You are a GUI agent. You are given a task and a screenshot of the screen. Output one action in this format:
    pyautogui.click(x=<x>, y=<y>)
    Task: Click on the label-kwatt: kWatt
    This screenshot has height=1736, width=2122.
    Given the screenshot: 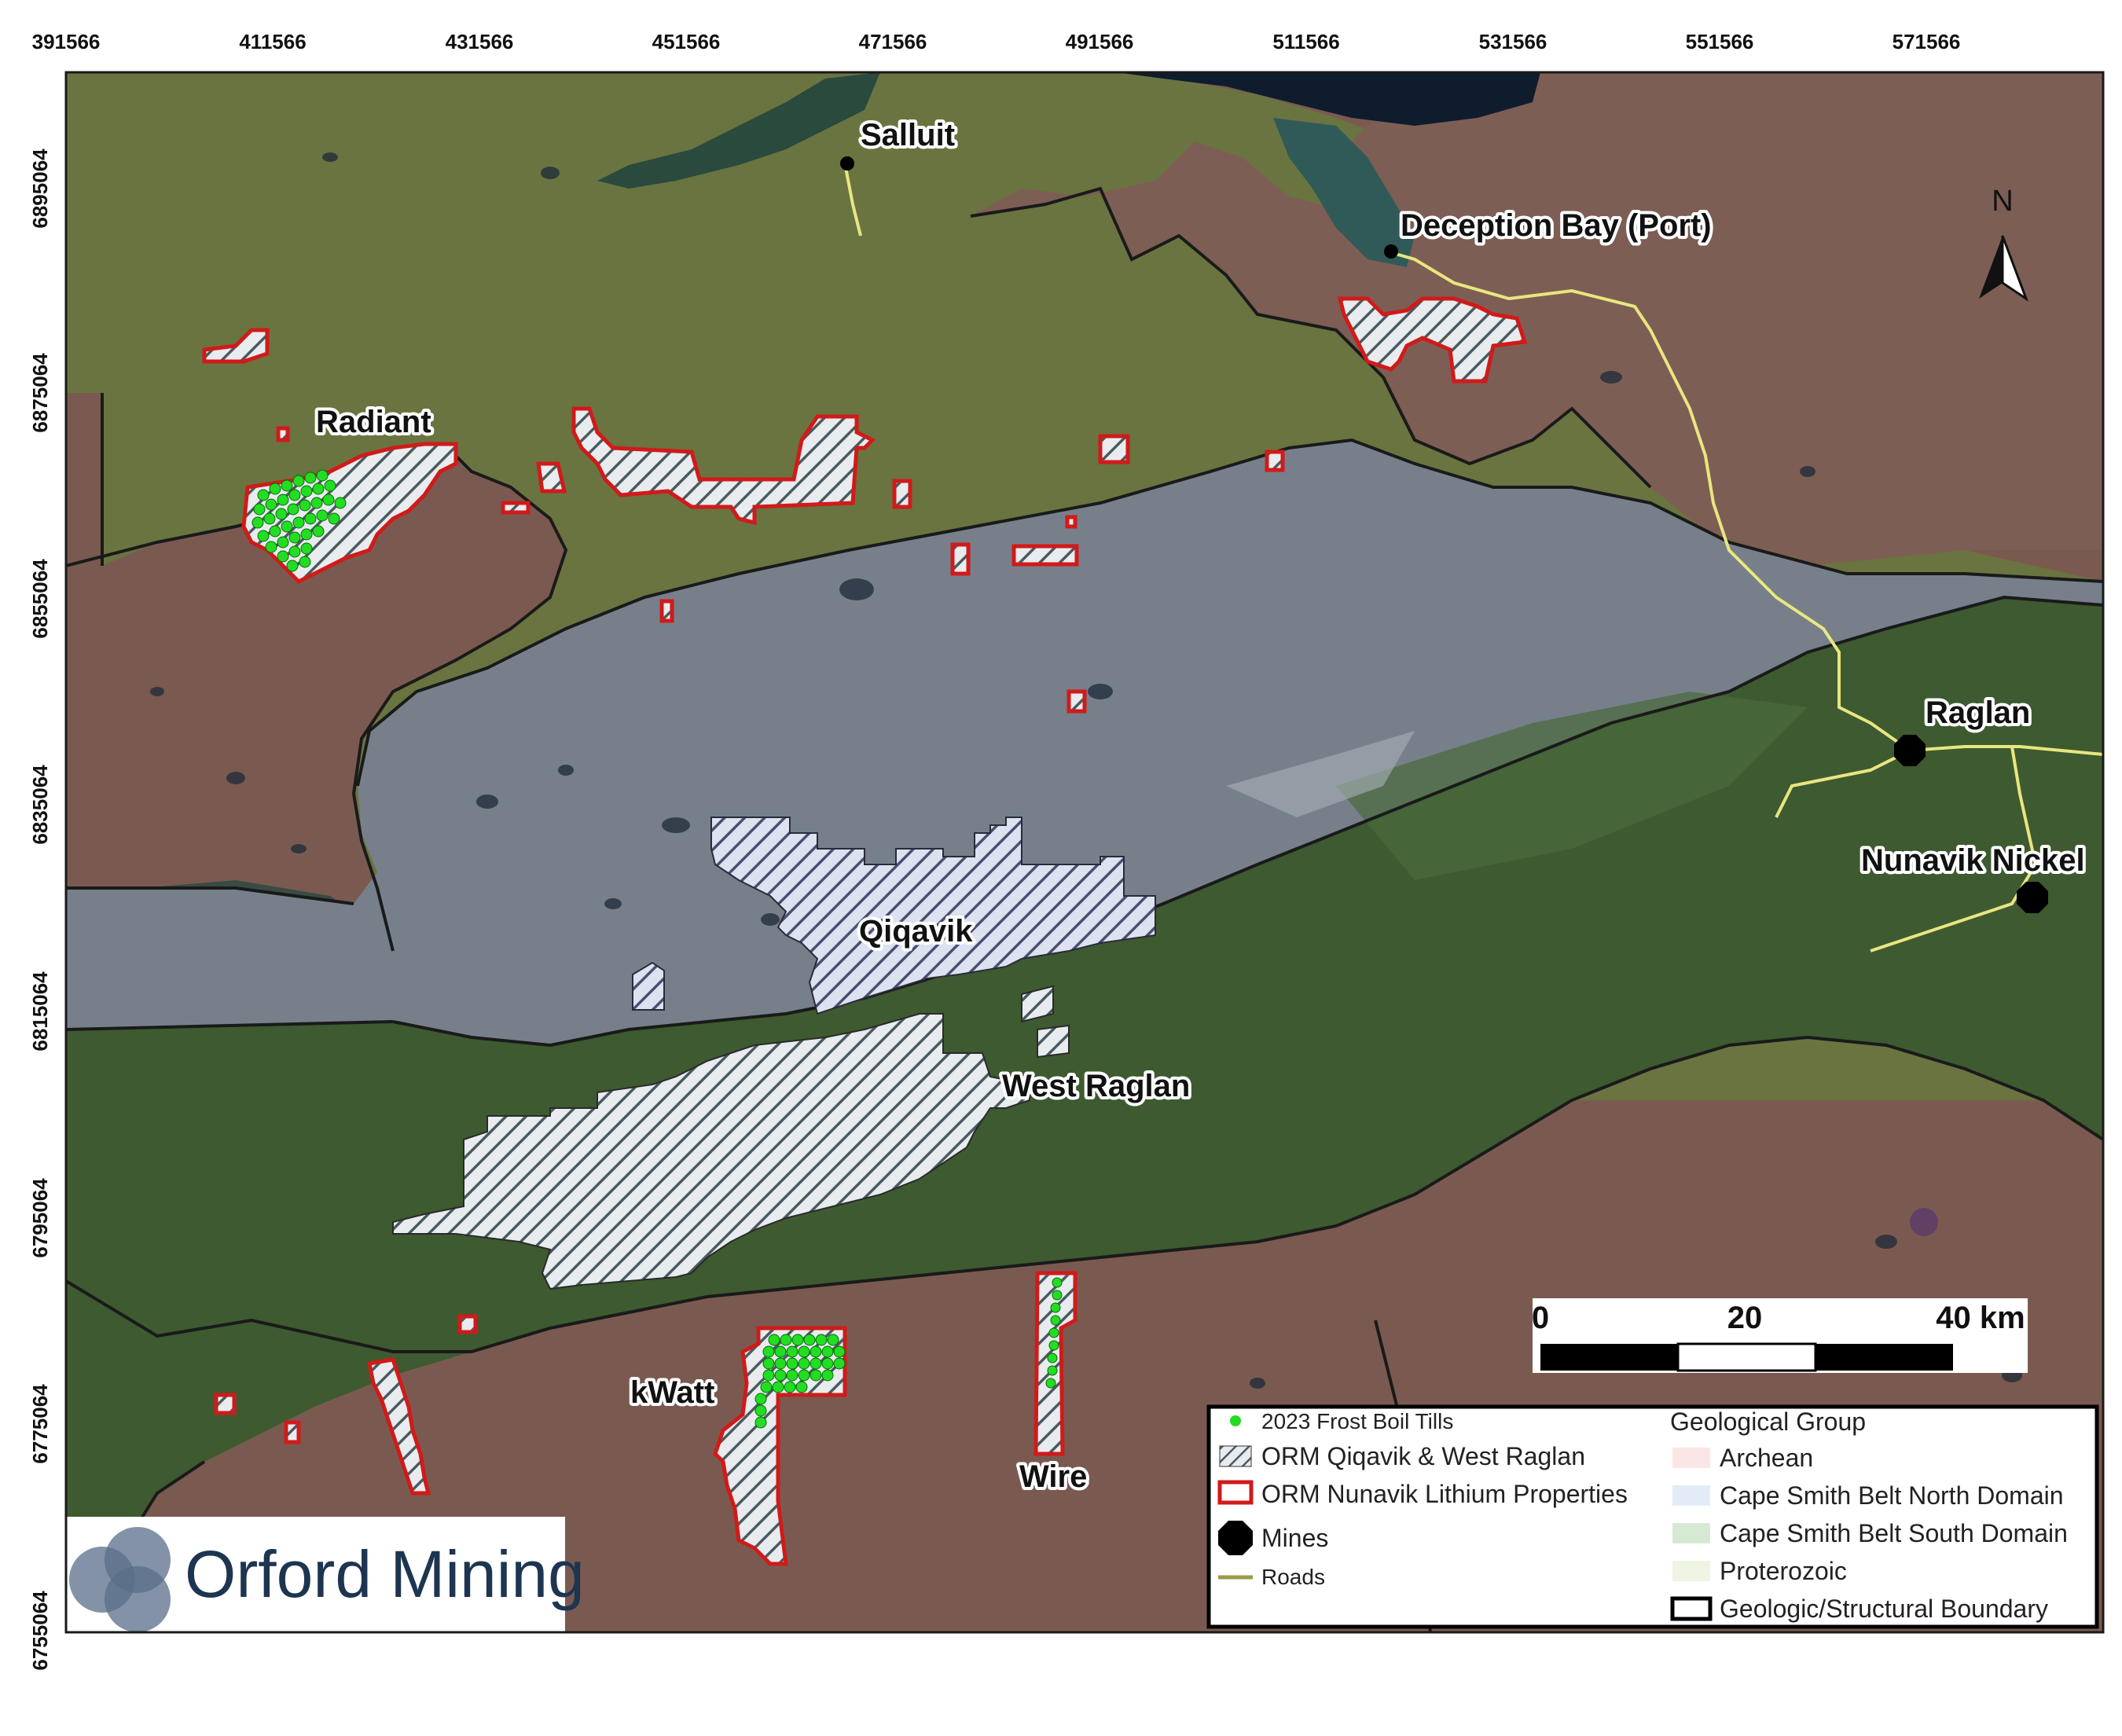 What is the action you would take?
    pyautogui.click(x=672, y=1392)
    